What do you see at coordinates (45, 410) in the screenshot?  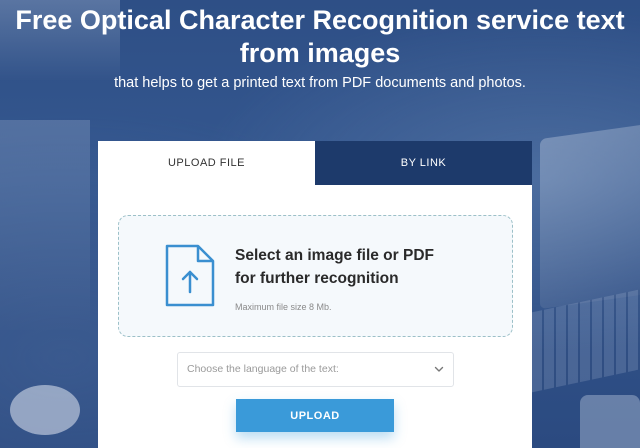 I see `background-mouse` at bounding box center [45, 410].